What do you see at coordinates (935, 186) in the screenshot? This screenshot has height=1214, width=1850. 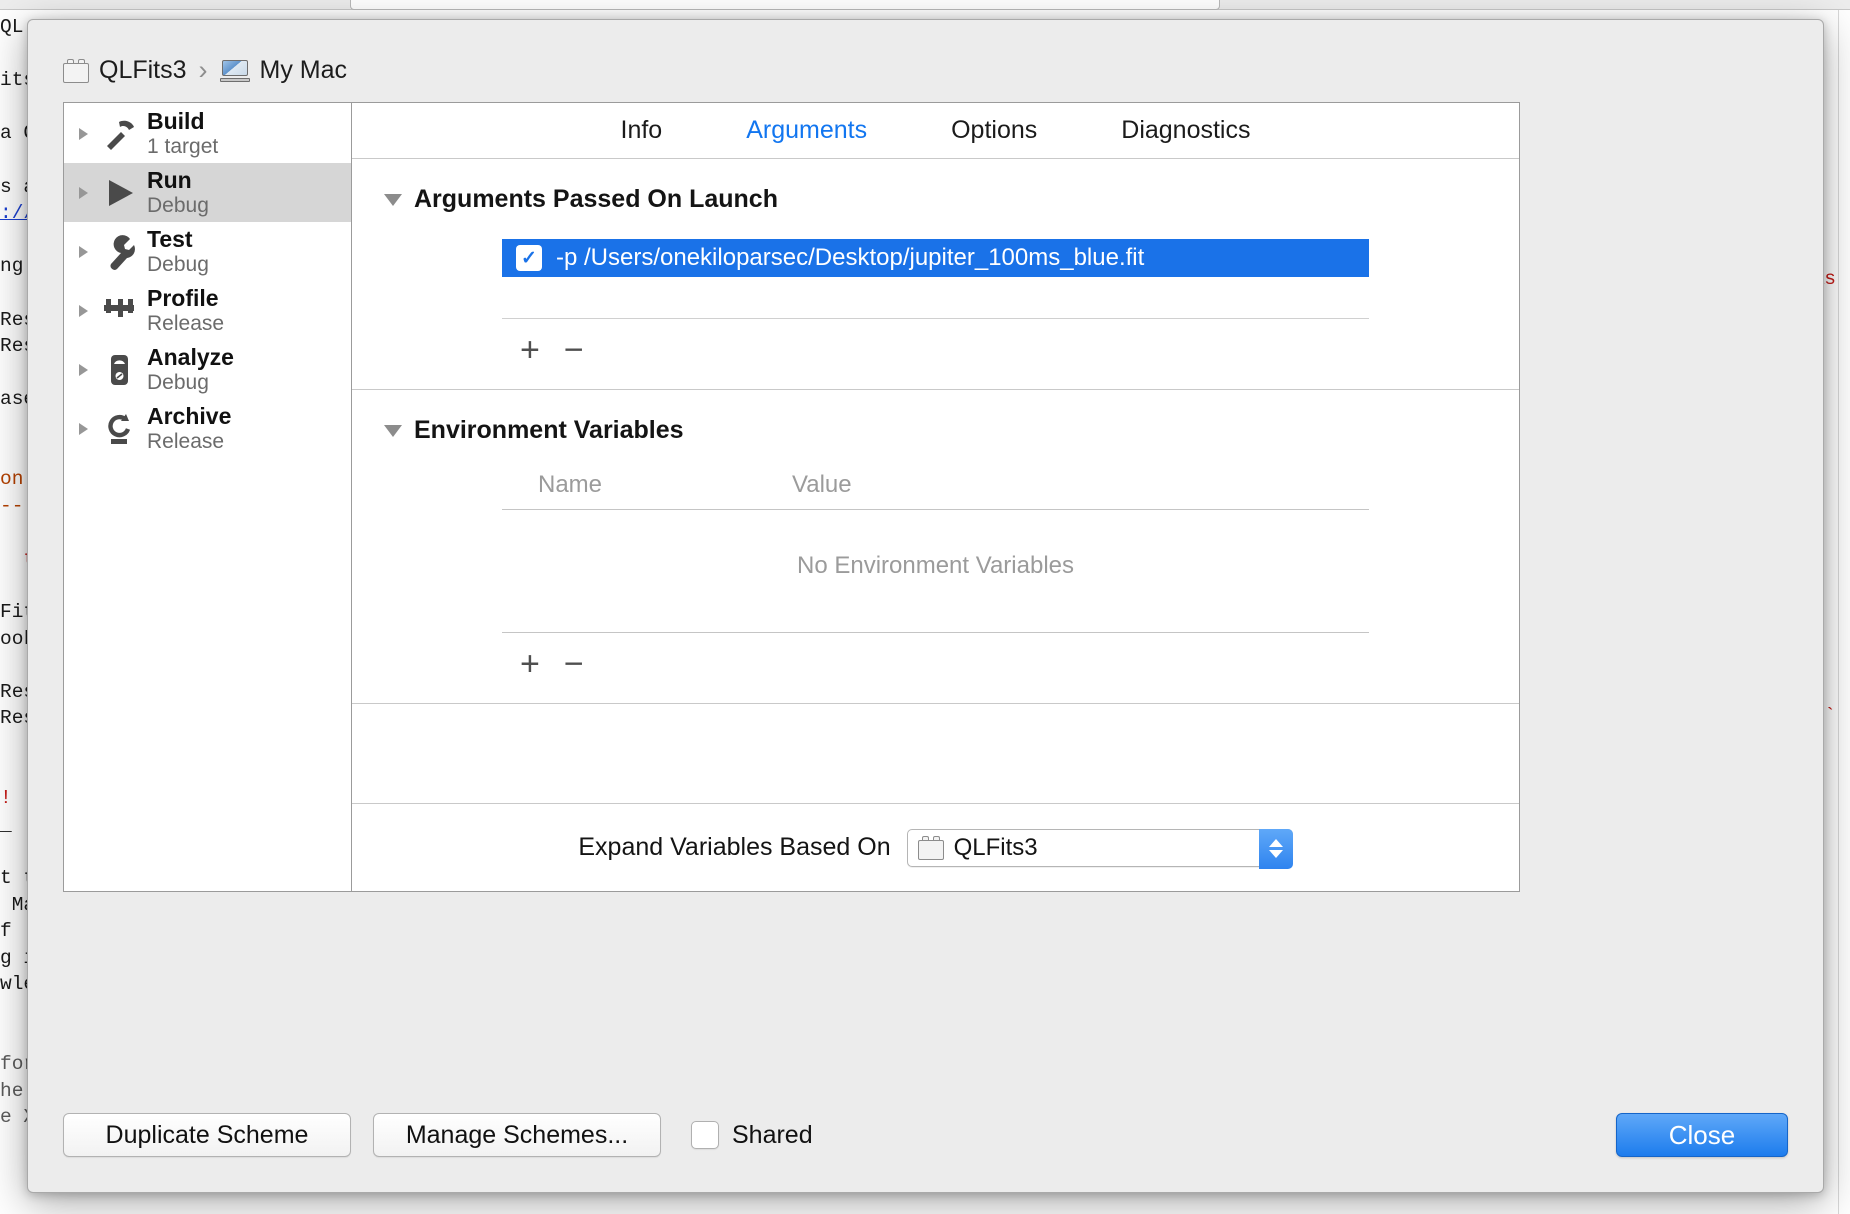 I see `arguments-section-header: Arguments Passed On Launch` at bounding box center [935, 186].